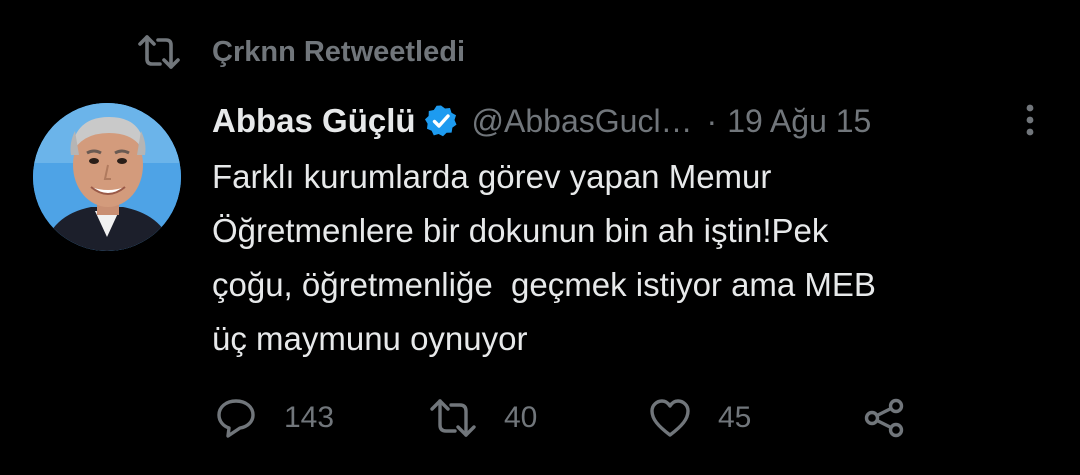 The height and width of the screenshot is (475, 1080). Describe the element at coordinates (274, 418) in the screenshot. I see `reply-button: 143` at that location.